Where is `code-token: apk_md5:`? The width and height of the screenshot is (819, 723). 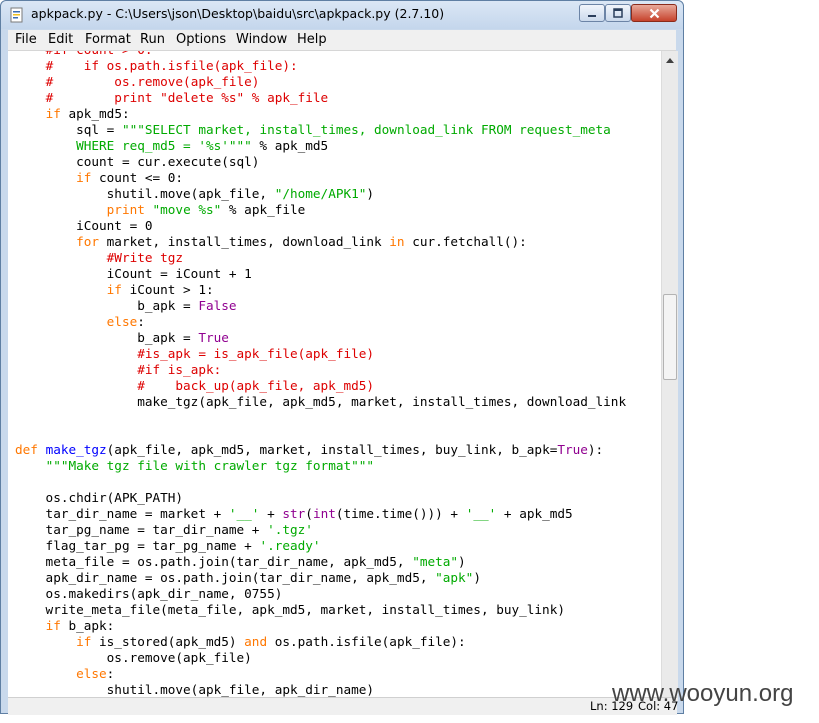
code-token: apk_md5: is located at coordinates (95, 113).